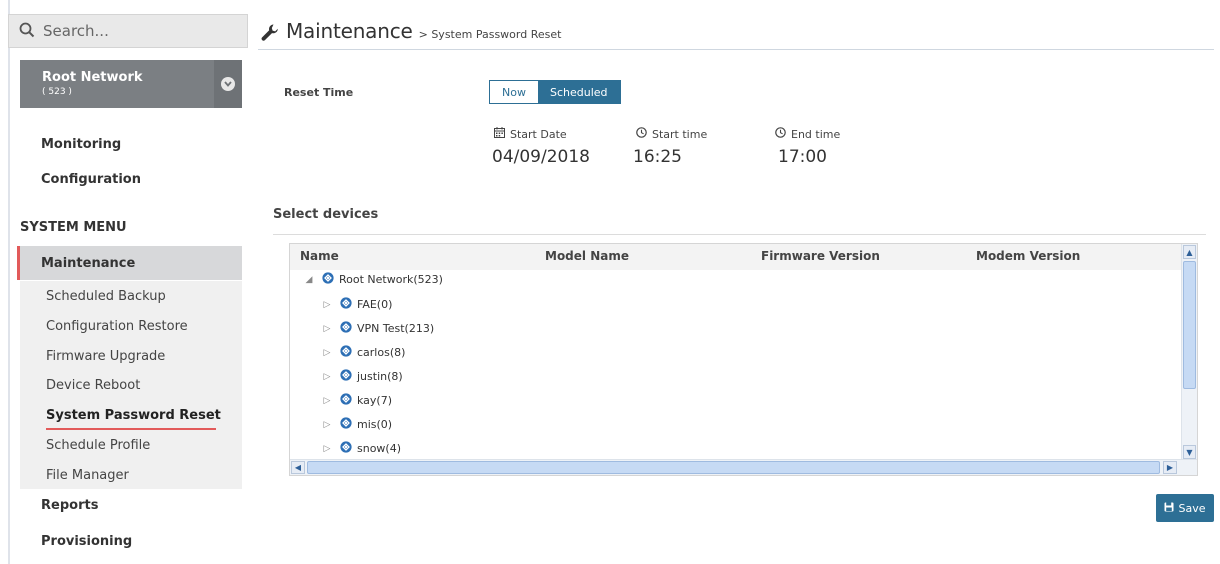  I want to click on tree-node-child: ▷ FAE(0), so click(357, 304).